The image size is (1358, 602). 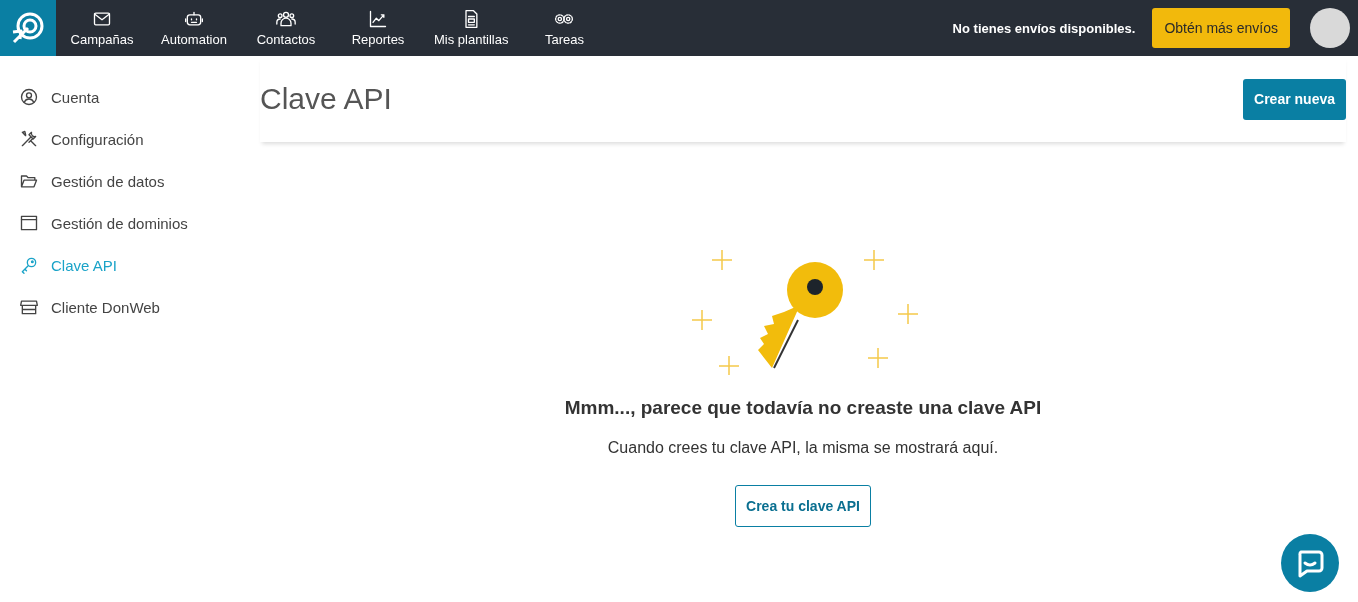 I want to click on chart-icon, so click(x=378, y=19).